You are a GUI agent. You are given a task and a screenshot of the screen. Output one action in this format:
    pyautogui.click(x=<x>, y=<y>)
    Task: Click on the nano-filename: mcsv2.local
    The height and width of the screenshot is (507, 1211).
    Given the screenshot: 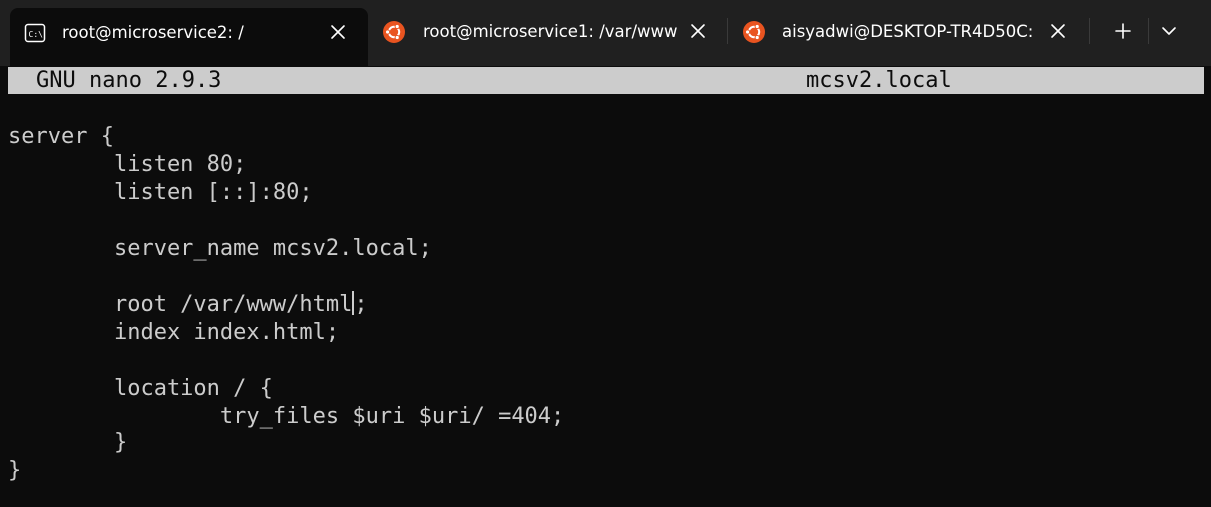 What is the action you would take?
    pyautogui.click(x=879, y=80)
    